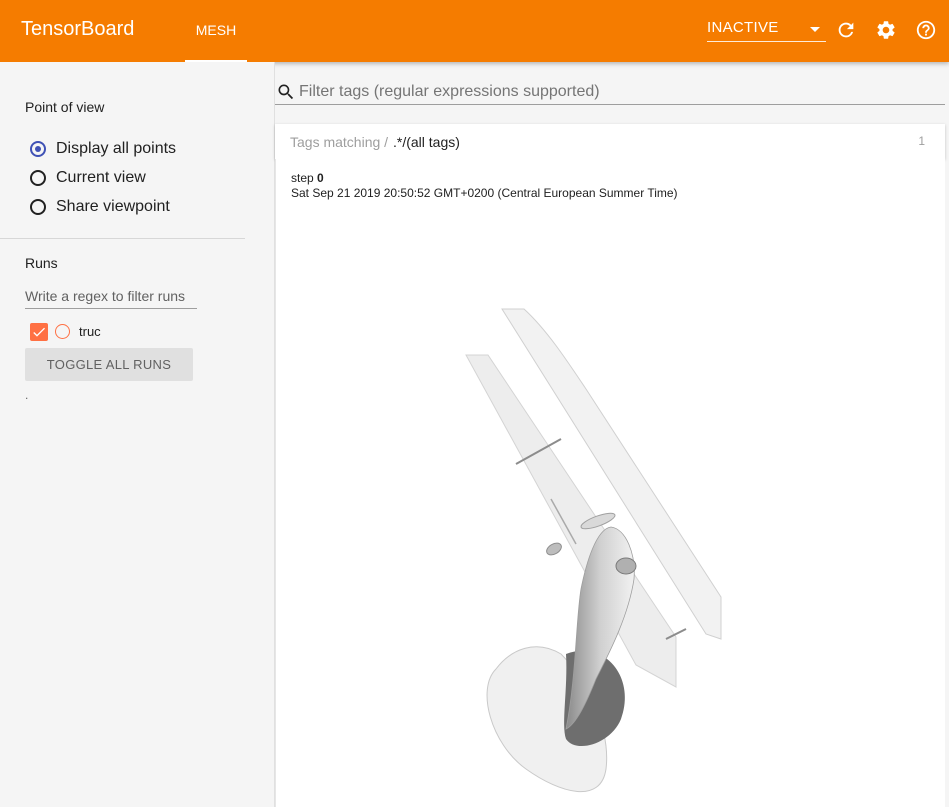  I want to click on run-filter-input, so click(111, 296).